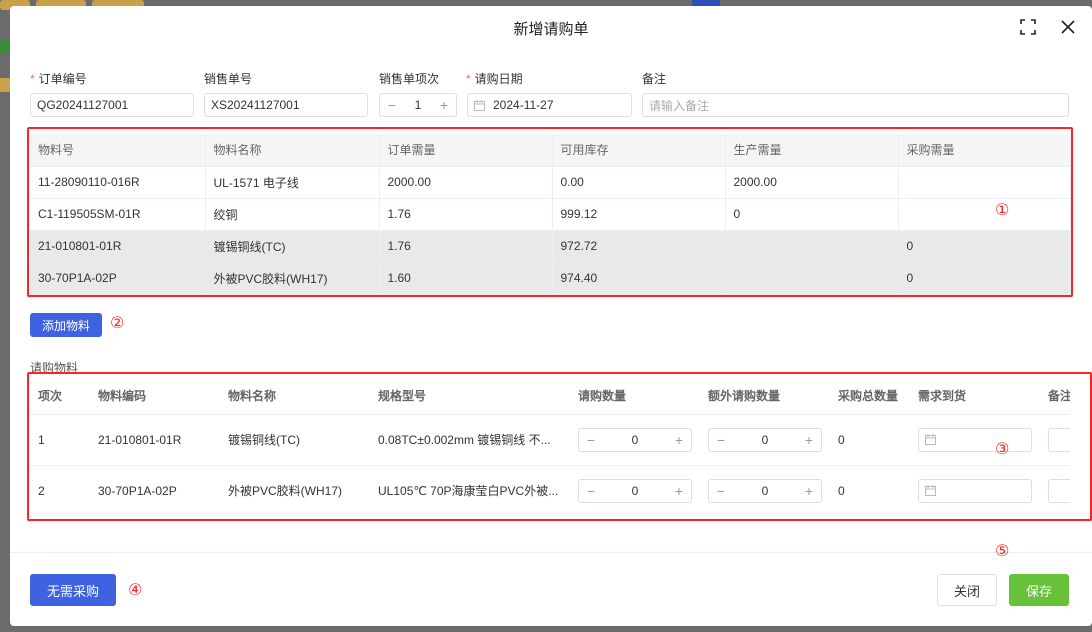 This screenshot has width=1092, height=632. I want to click on extra-qty-cell: − 0 +, so click(765, 440).